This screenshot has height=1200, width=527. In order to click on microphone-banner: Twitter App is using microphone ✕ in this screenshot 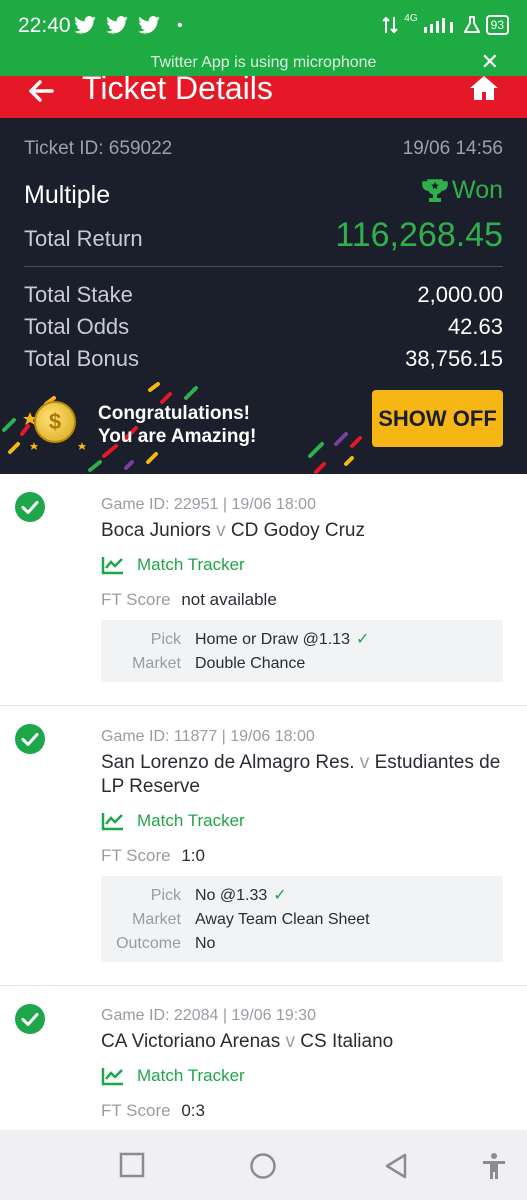, I will do `click(263, 63)`.